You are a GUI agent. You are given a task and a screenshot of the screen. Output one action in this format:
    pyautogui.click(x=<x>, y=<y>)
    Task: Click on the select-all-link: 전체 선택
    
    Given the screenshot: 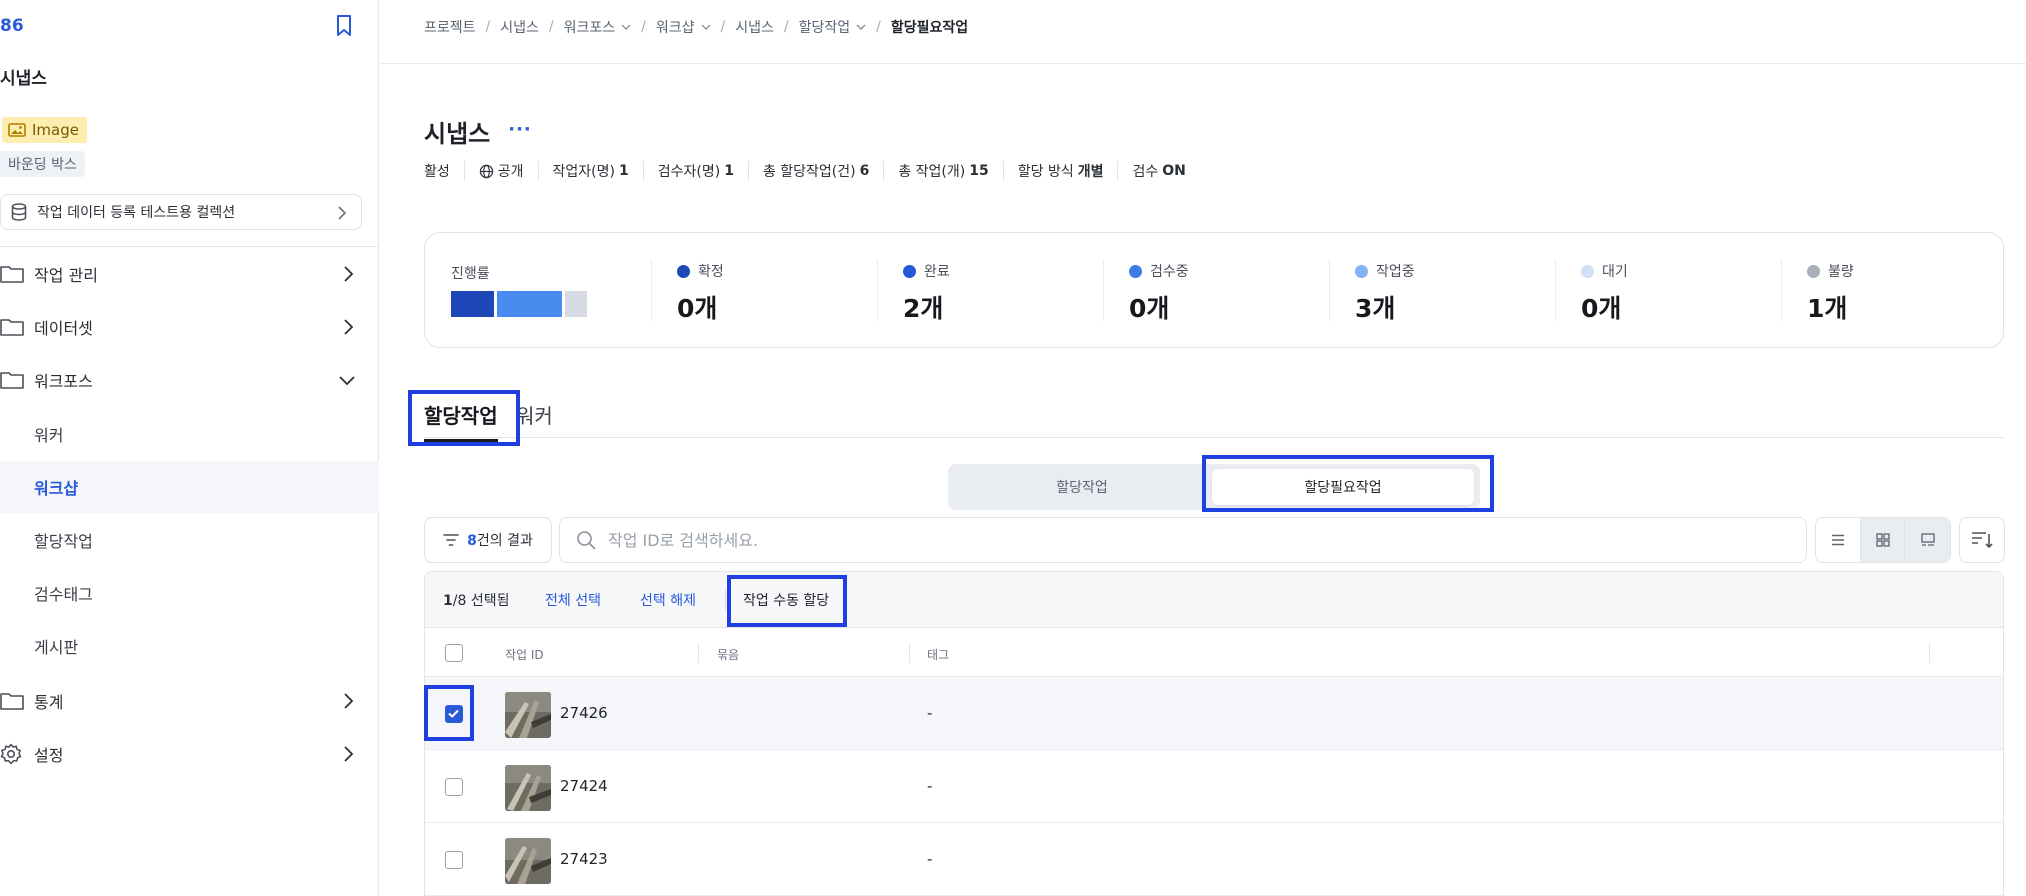 What is the action you would take?
    pyautogui.click(x=573, y=600)
    